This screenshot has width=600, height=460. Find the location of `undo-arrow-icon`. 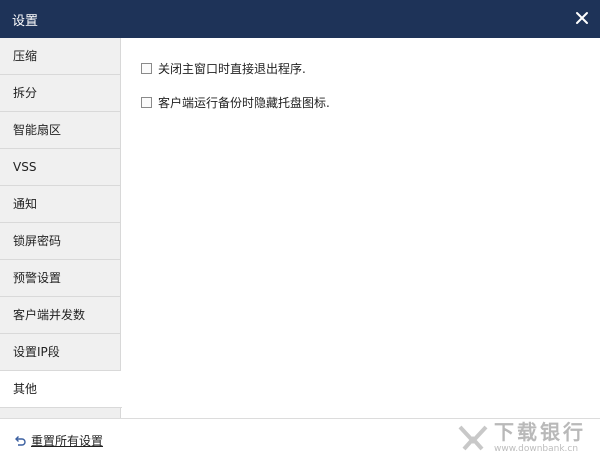

undo-arrow-icon is located at coordinates (20, 440).